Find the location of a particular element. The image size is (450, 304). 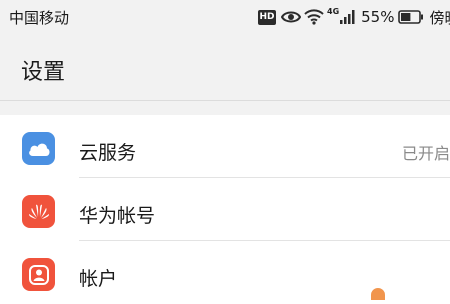

scroll-indicator is located at coordinates (378, 294).